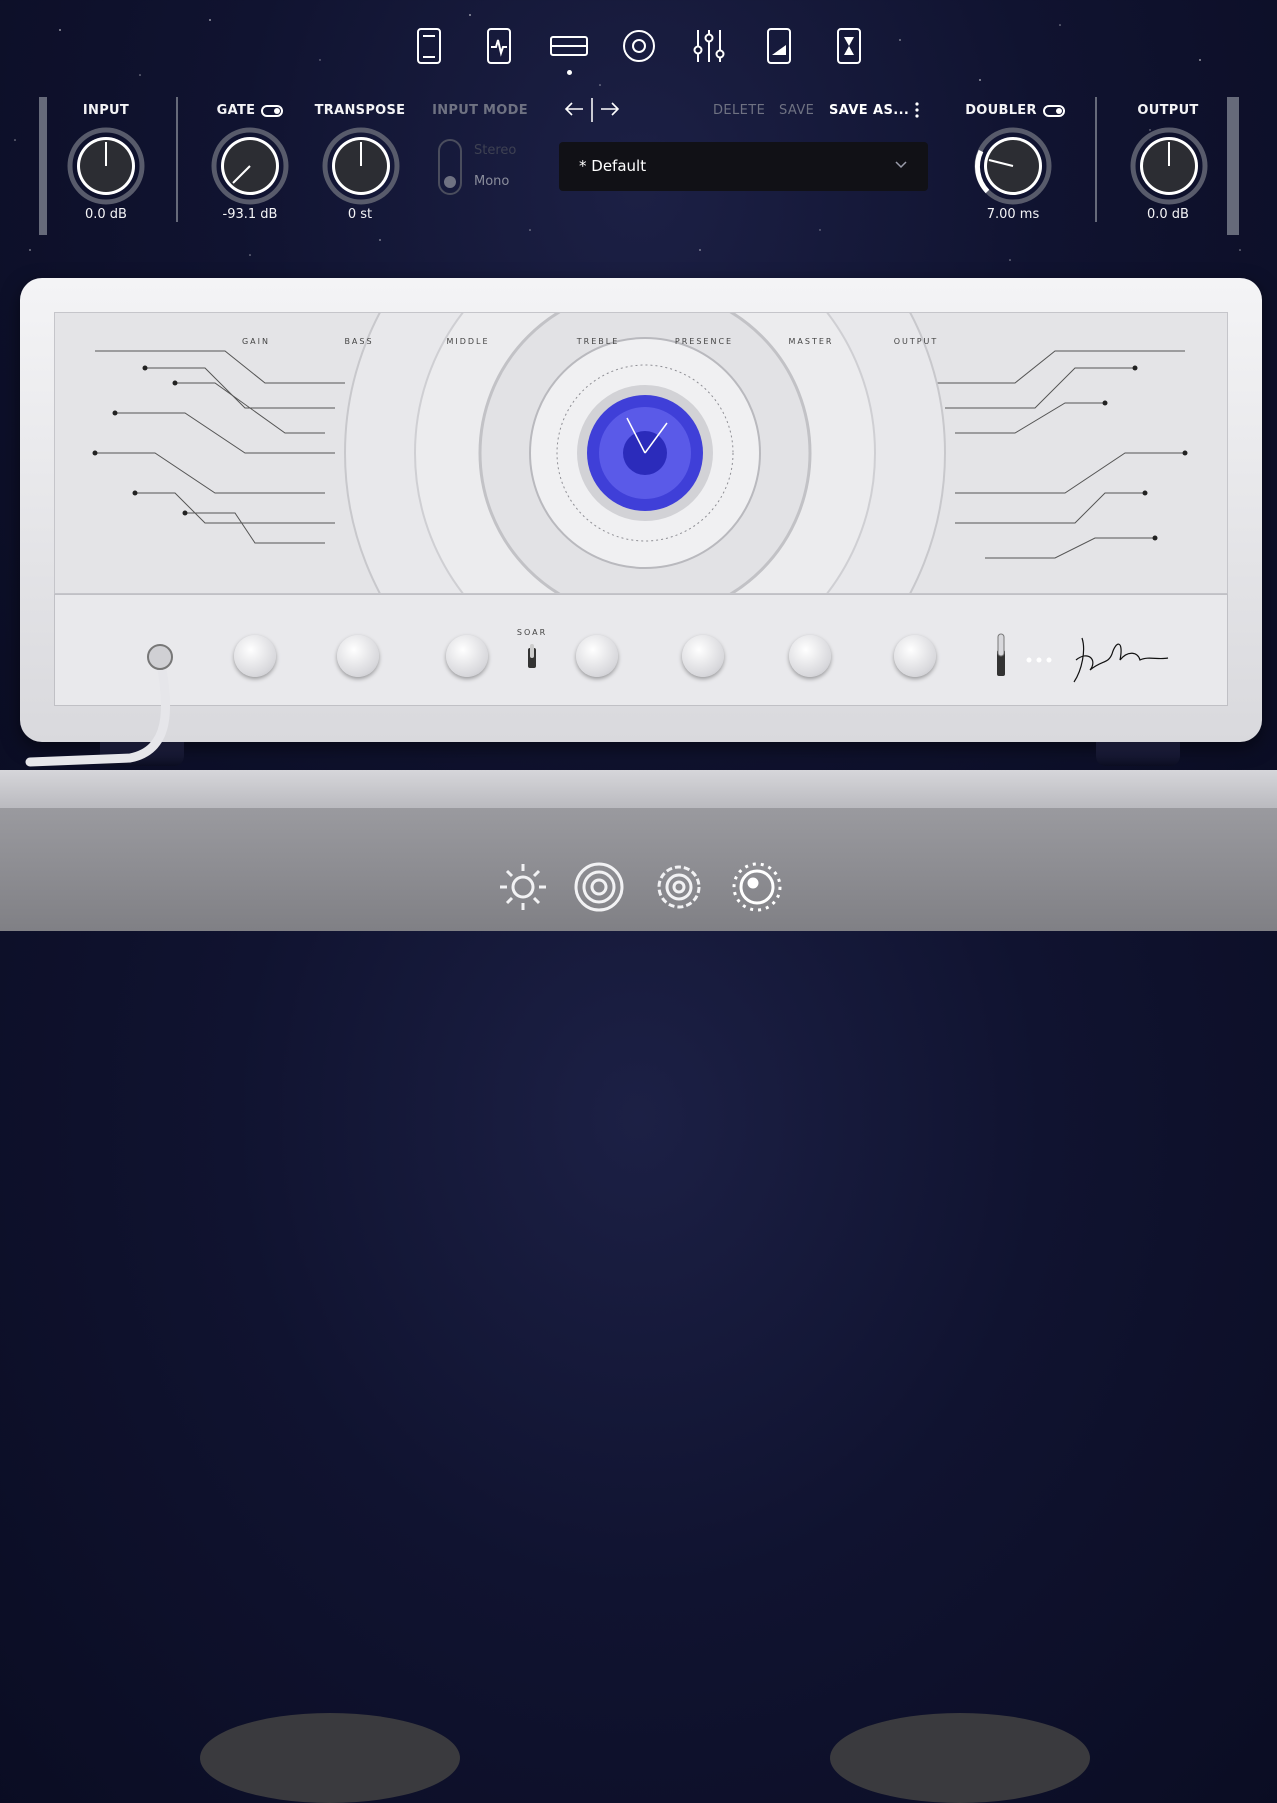  Describe the element at coordinates (917, 110) in the screenshot. I see `more-options-icon` at that location.